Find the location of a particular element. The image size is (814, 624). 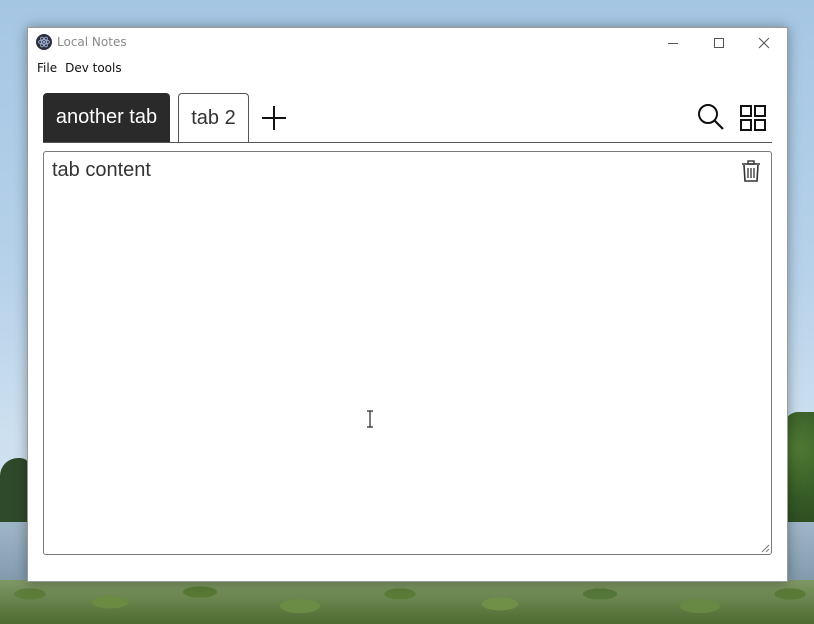

text-cursor-icon is located at coordinates (370, 419).